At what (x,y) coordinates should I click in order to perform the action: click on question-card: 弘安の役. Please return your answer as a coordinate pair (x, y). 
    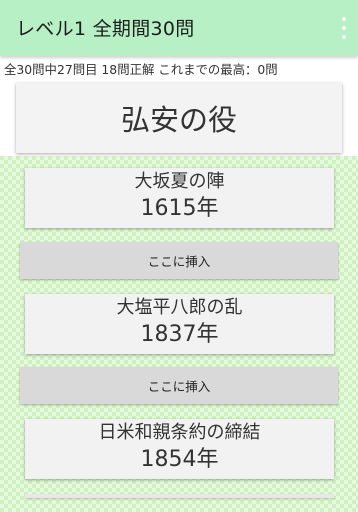
    Looking at the image, I should click on (179, 118).